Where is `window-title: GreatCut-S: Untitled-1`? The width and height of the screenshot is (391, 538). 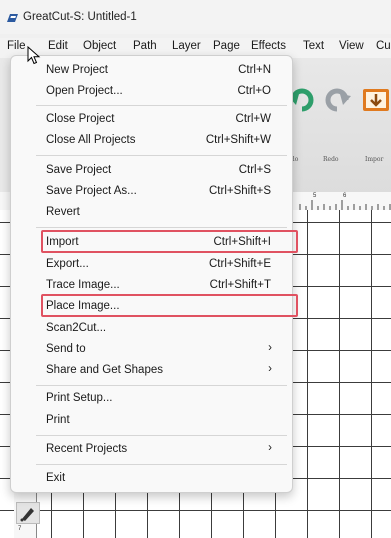 window-title: GreatCut-S: Untitled-1 is located at coordinates (80, 17).